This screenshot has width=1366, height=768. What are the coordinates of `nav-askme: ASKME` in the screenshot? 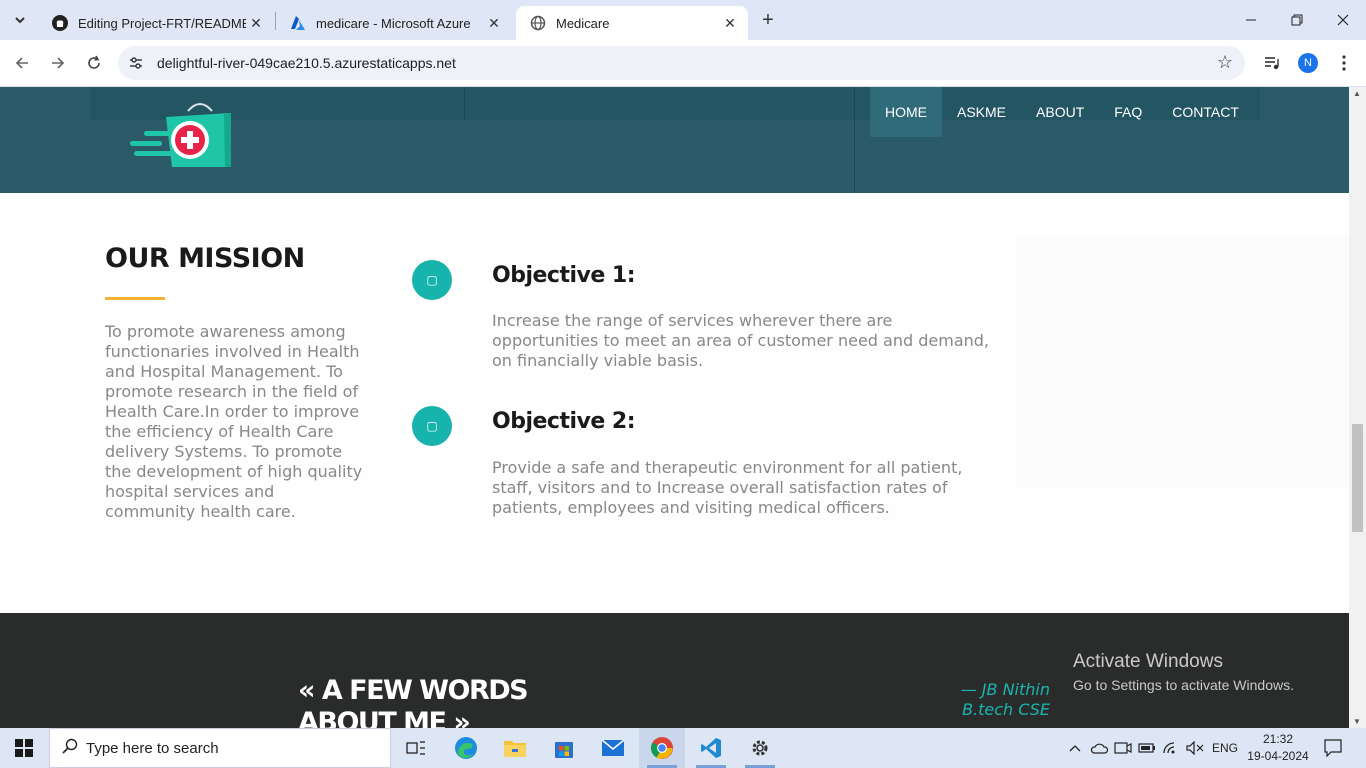 It's located at (981, 112).